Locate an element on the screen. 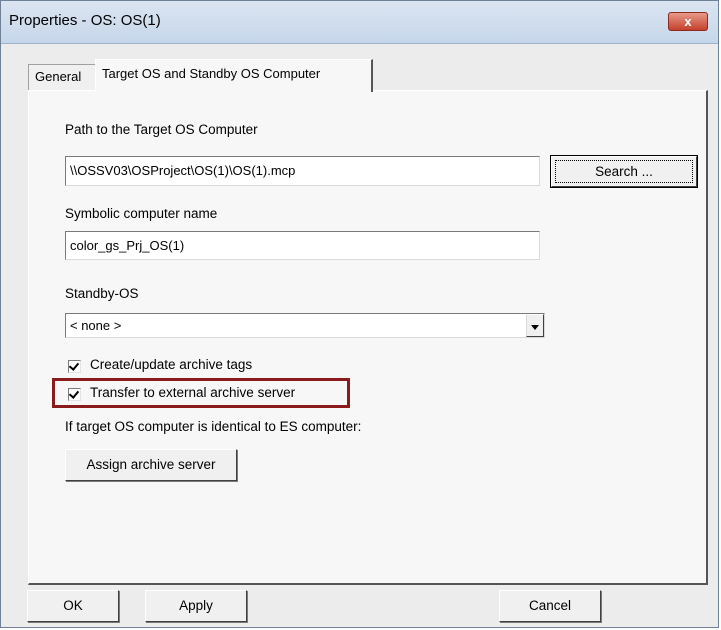 This screenshot has height=630, width=721. tab-target-label: Target OS and Standby OS Computer is located at coordinates (211, 73).